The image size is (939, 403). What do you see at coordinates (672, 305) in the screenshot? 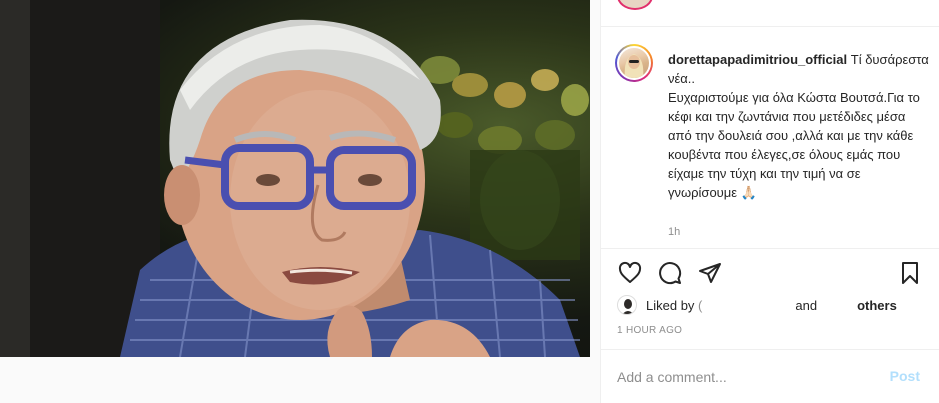
I see `likes-prefix: Liked by` at bounding box center [672, 305].